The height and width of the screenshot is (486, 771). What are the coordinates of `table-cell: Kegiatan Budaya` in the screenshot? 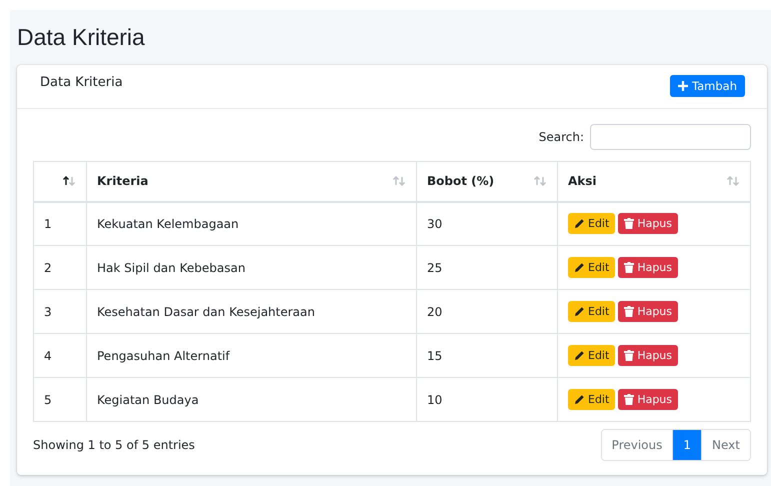 It's located at (251, 400).